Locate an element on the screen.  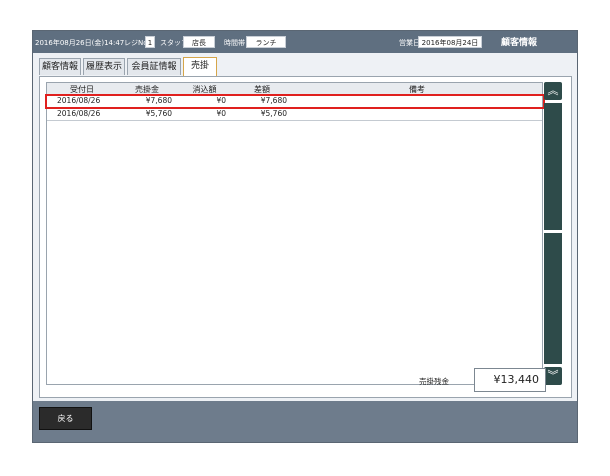
back-button: 戻る is located at coordinates (65, 418).